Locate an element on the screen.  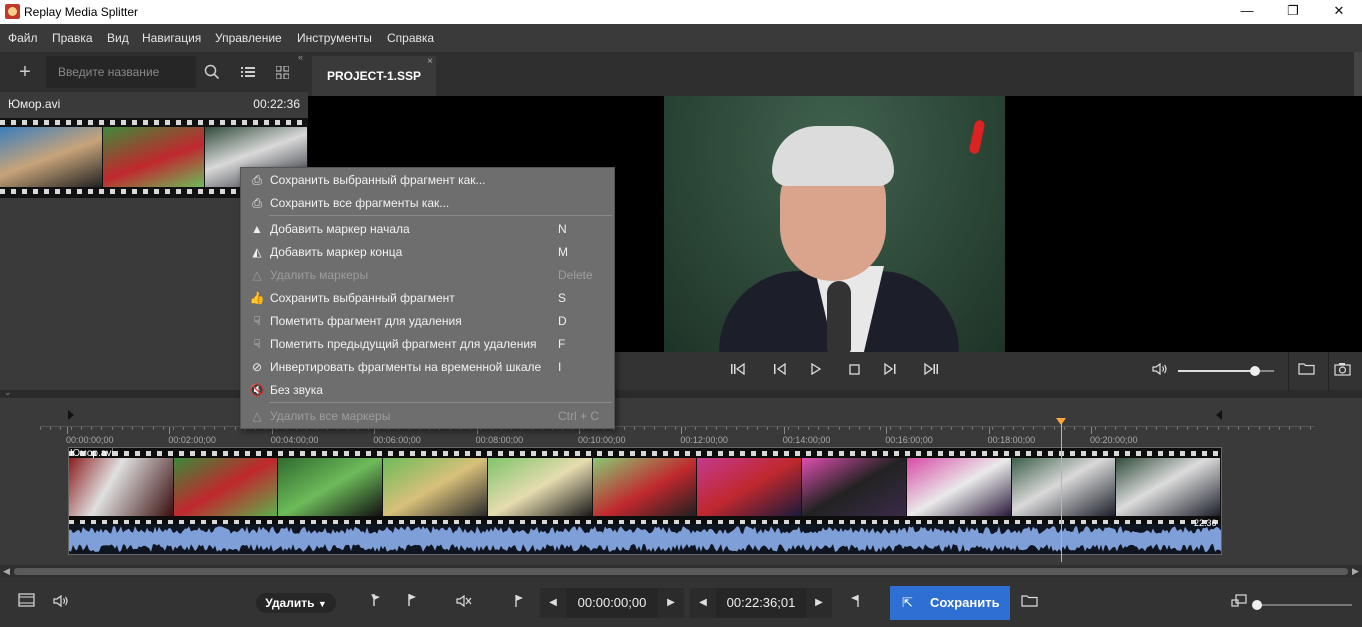
end-time-field: 00:22:36;01 is located at coordinates (761, 603).